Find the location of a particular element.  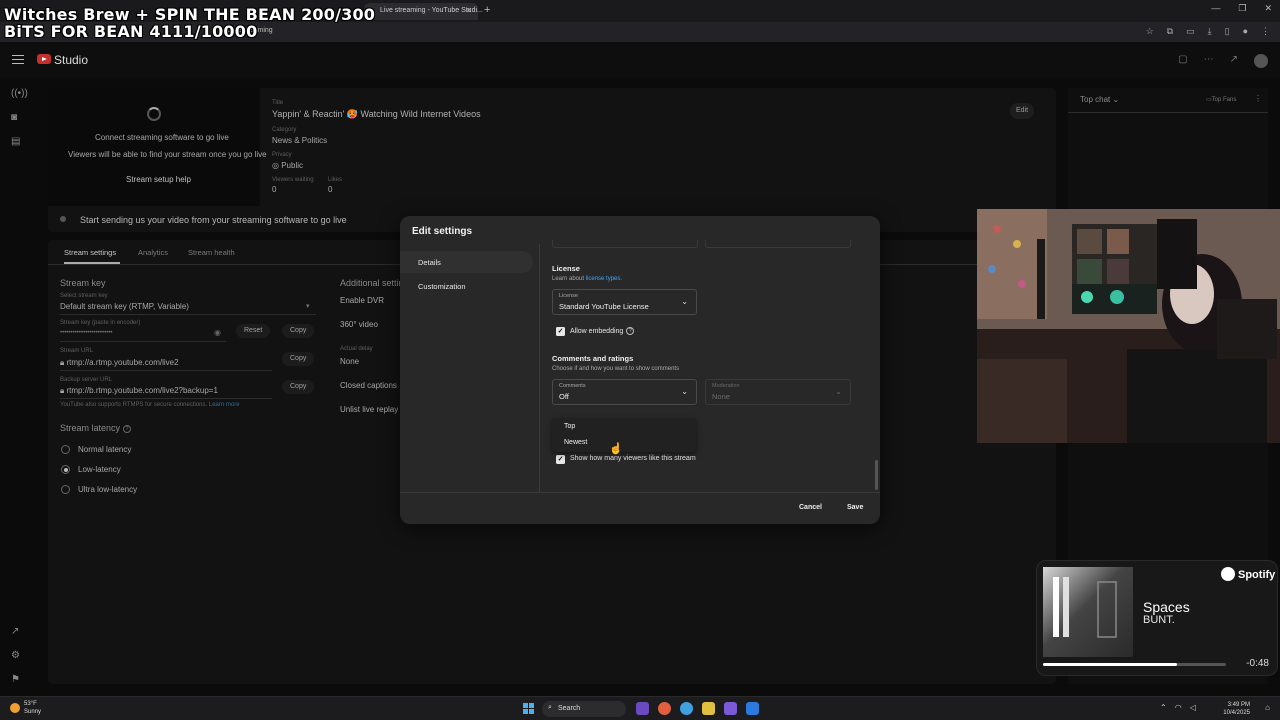

copy-backup-button: Copy is located at coordinates (298, 387).